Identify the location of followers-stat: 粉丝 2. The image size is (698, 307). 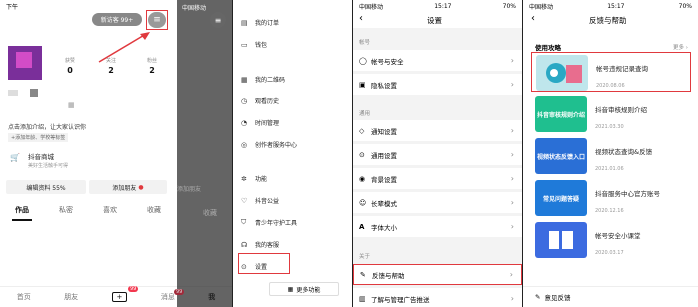
(152, 66).